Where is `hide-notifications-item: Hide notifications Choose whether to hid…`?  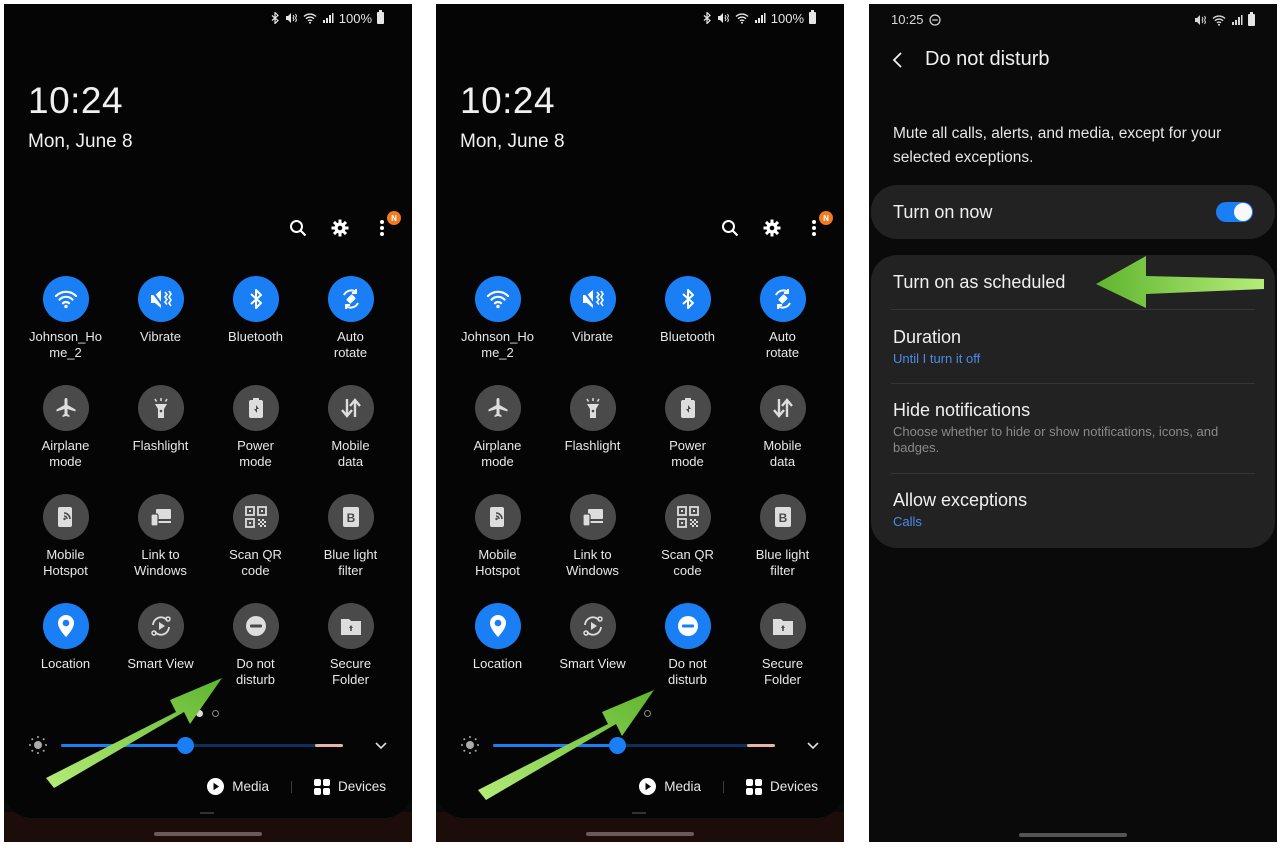
hide-notifications-item: Hide notifications Choose whether to hid… is located at coordinates (1073, 429).